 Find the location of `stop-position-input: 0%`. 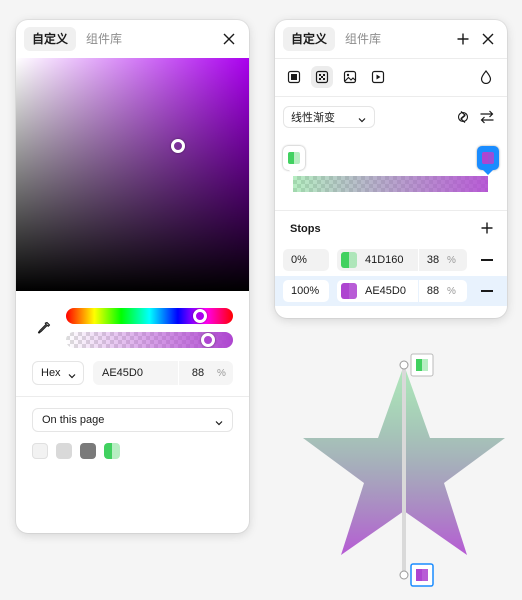

stop-position-input: 0% is located at coordinates (306, 260).